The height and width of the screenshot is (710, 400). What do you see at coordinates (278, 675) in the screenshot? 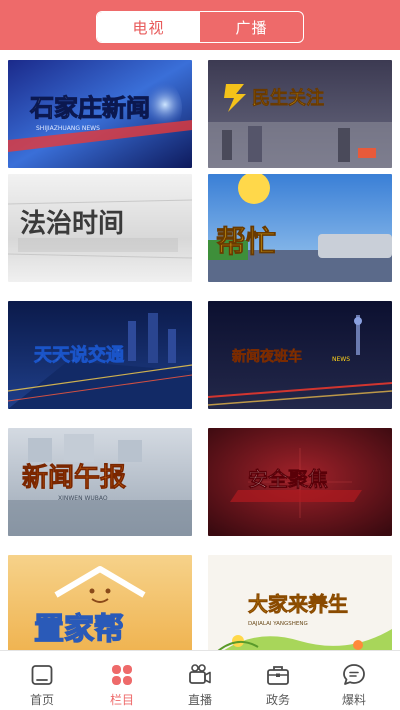
I see `briefcase-icon` at bounding box center [278, 675].